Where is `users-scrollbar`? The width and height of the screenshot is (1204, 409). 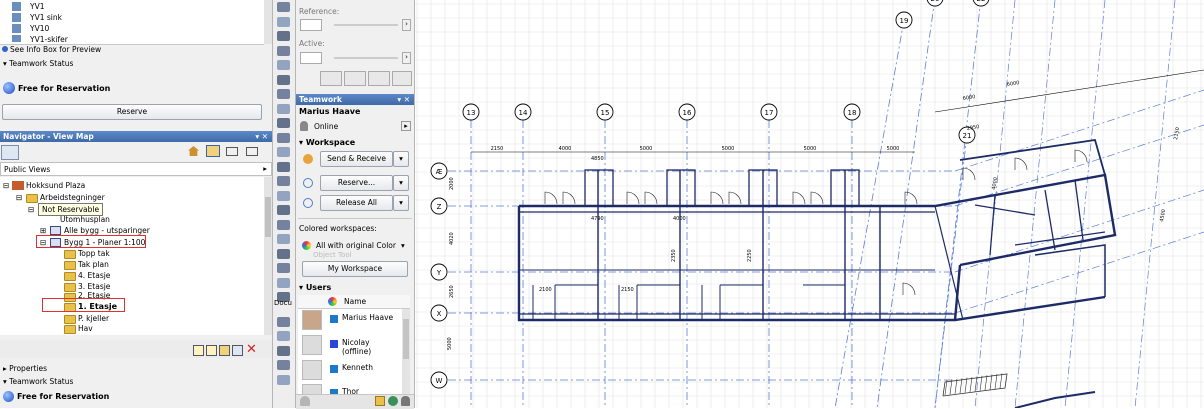 users-scrollbar is located at coordinates (406, 355).